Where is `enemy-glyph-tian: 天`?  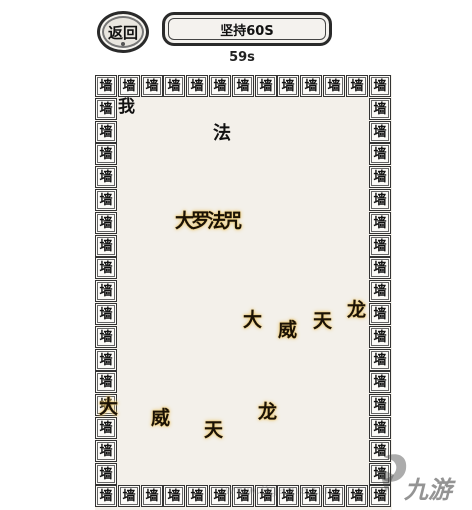
enemy-glyph-tian: 天 is located at coordinates (323, 321).